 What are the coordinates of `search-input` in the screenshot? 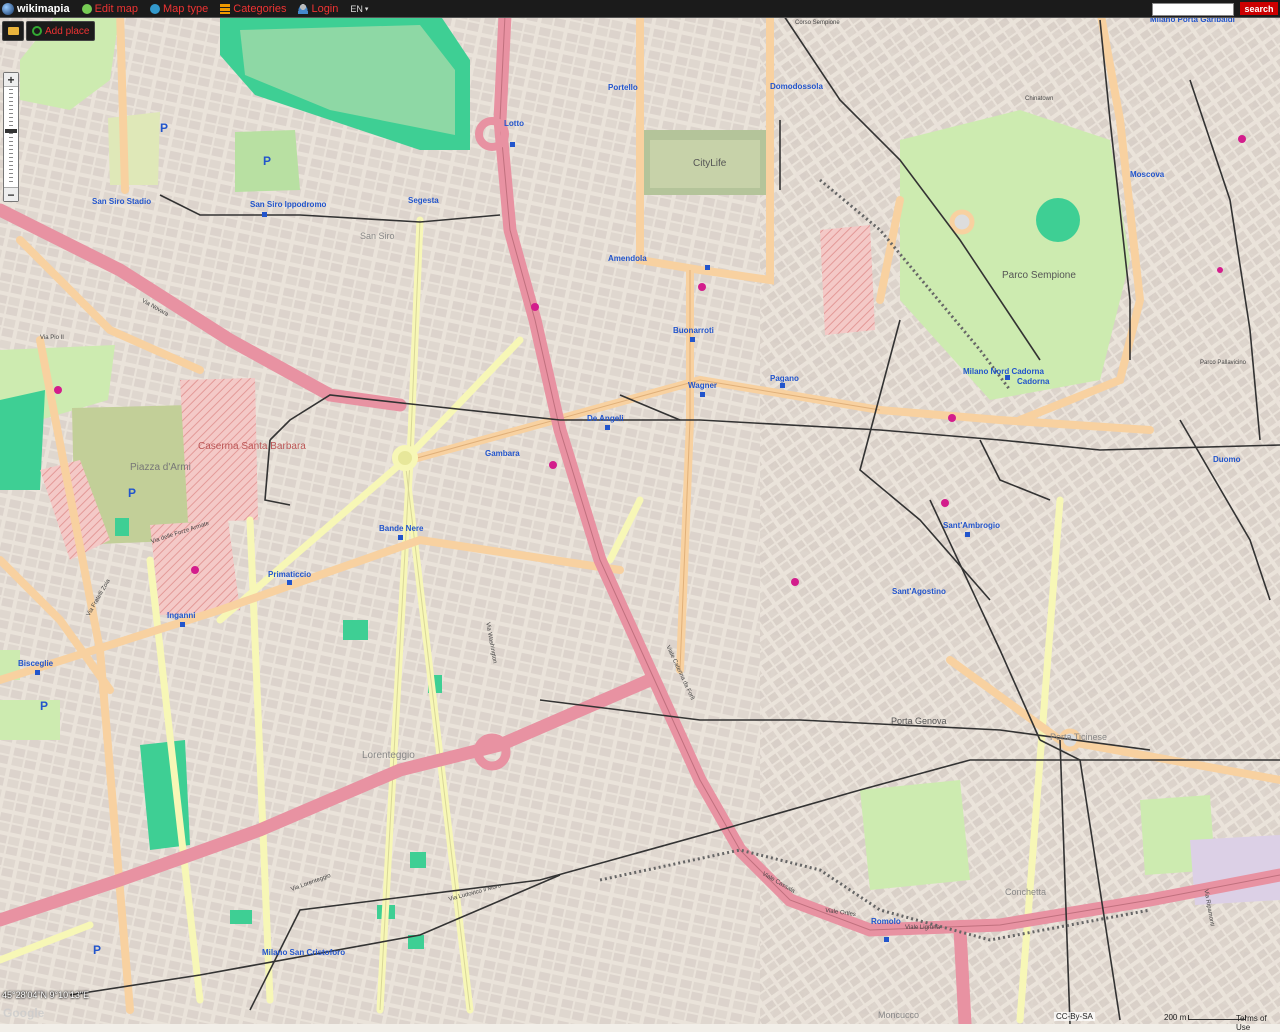 It's located at (1193, 9).